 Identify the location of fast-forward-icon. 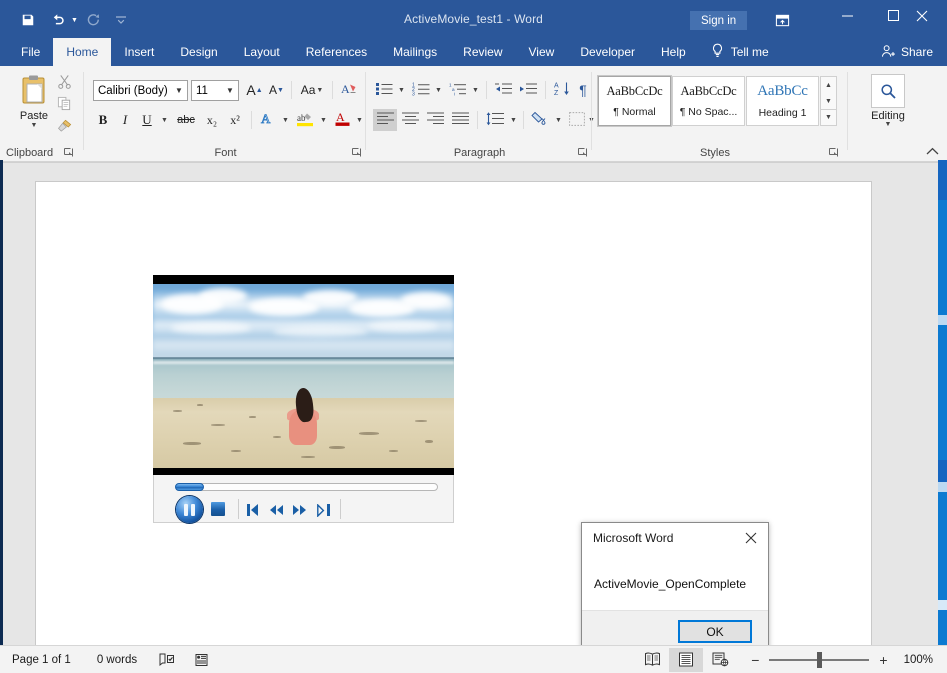
(299, 510).